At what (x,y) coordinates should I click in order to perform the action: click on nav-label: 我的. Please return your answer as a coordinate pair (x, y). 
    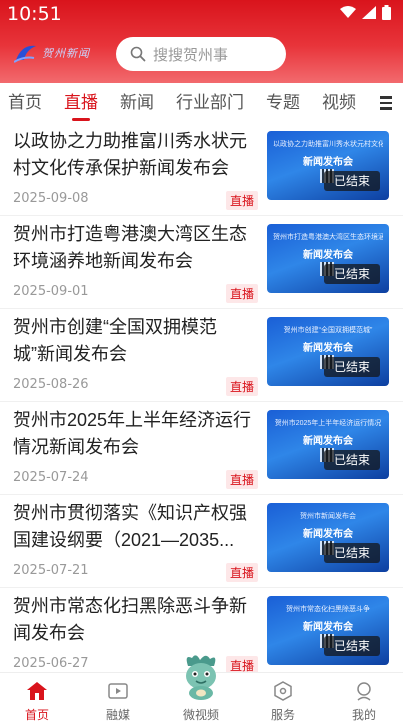
    Looking at the image, I should click on (363, 715).